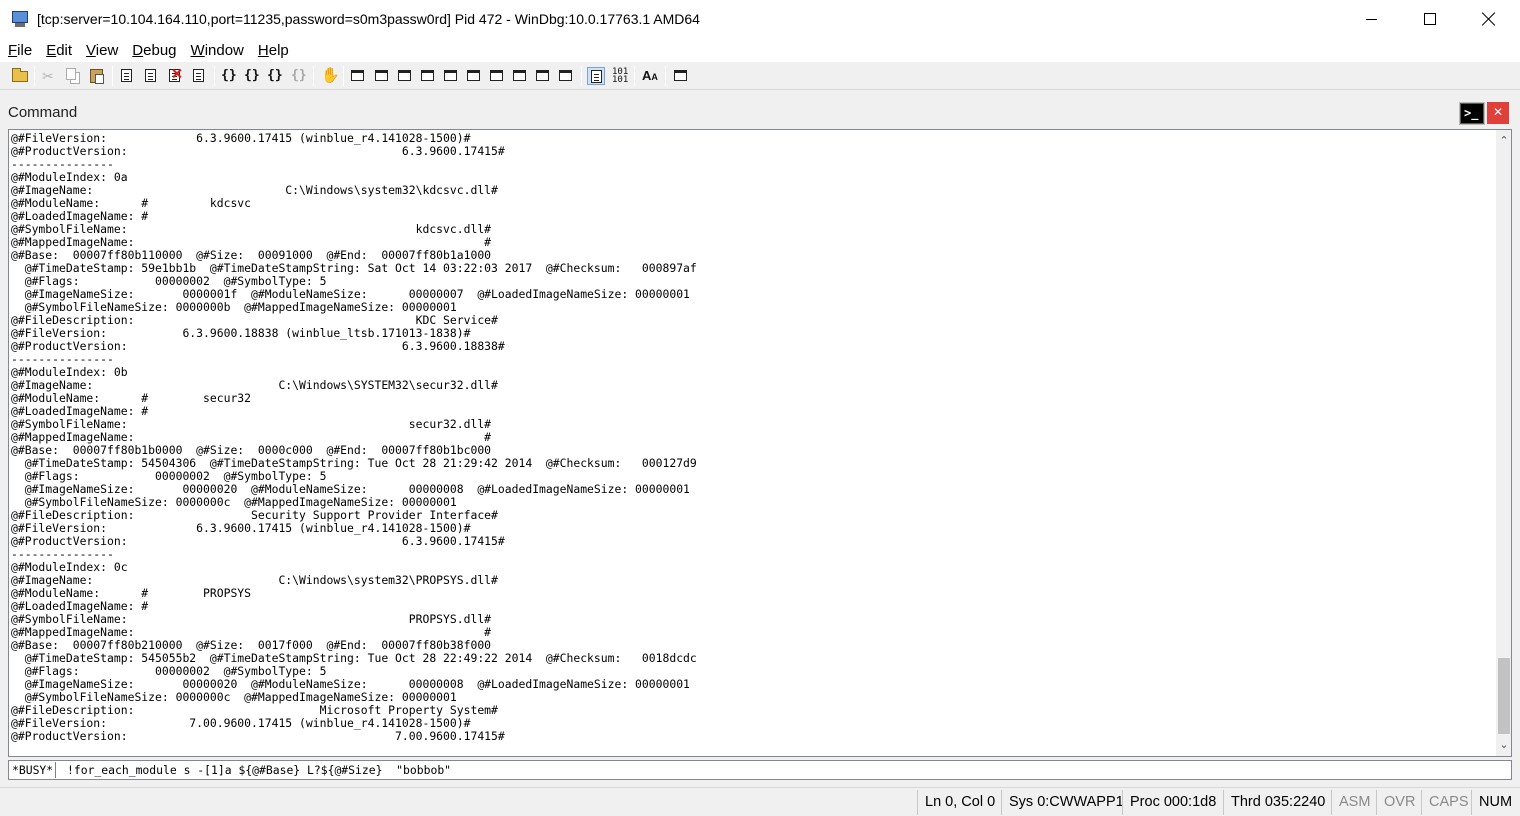  Describe the element at coordinates (252, 76) in the screenshot. I see `step-over-icon: {}` at that location.